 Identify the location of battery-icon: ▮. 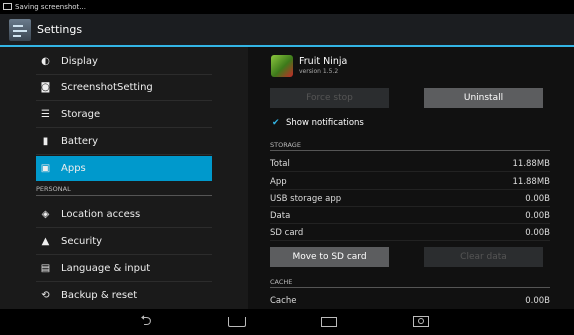
(45, 141).